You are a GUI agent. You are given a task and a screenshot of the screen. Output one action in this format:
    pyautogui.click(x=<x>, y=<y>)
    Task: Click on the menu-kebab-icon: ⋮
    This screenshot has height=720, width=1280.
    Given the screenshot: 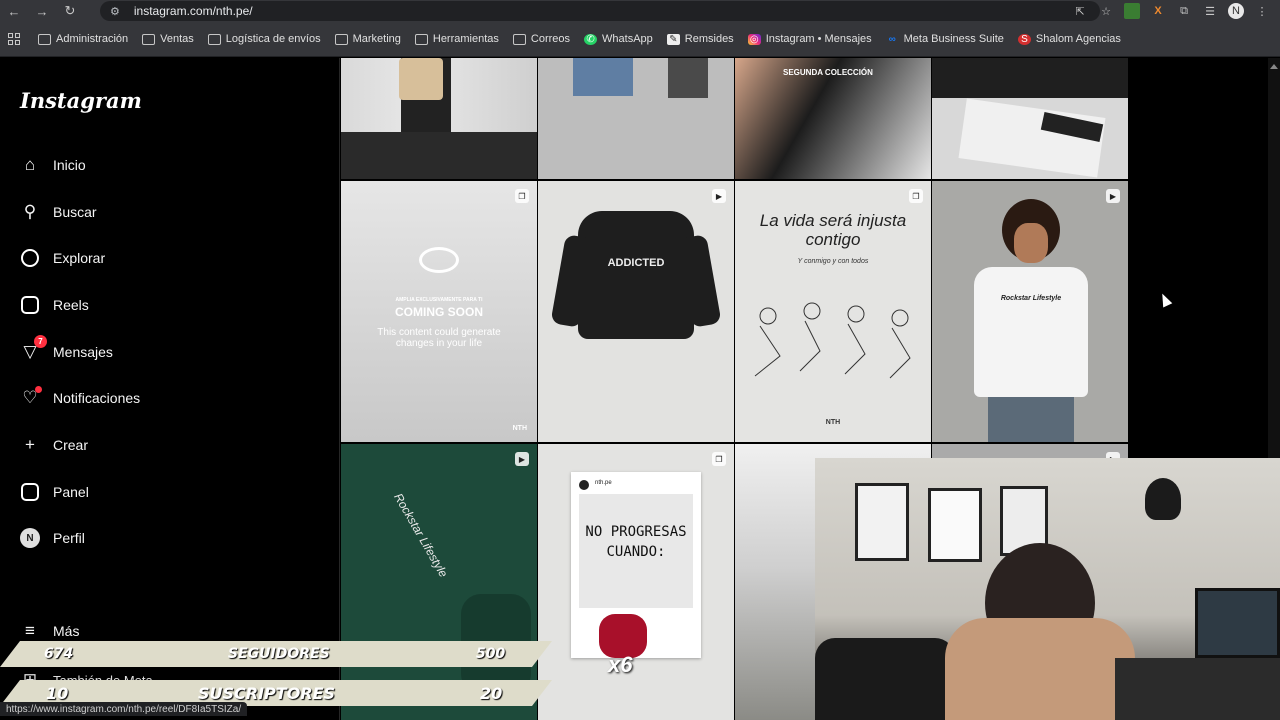 What is the action you would take?
    pyautogui.click(x=1262, y=11)
    